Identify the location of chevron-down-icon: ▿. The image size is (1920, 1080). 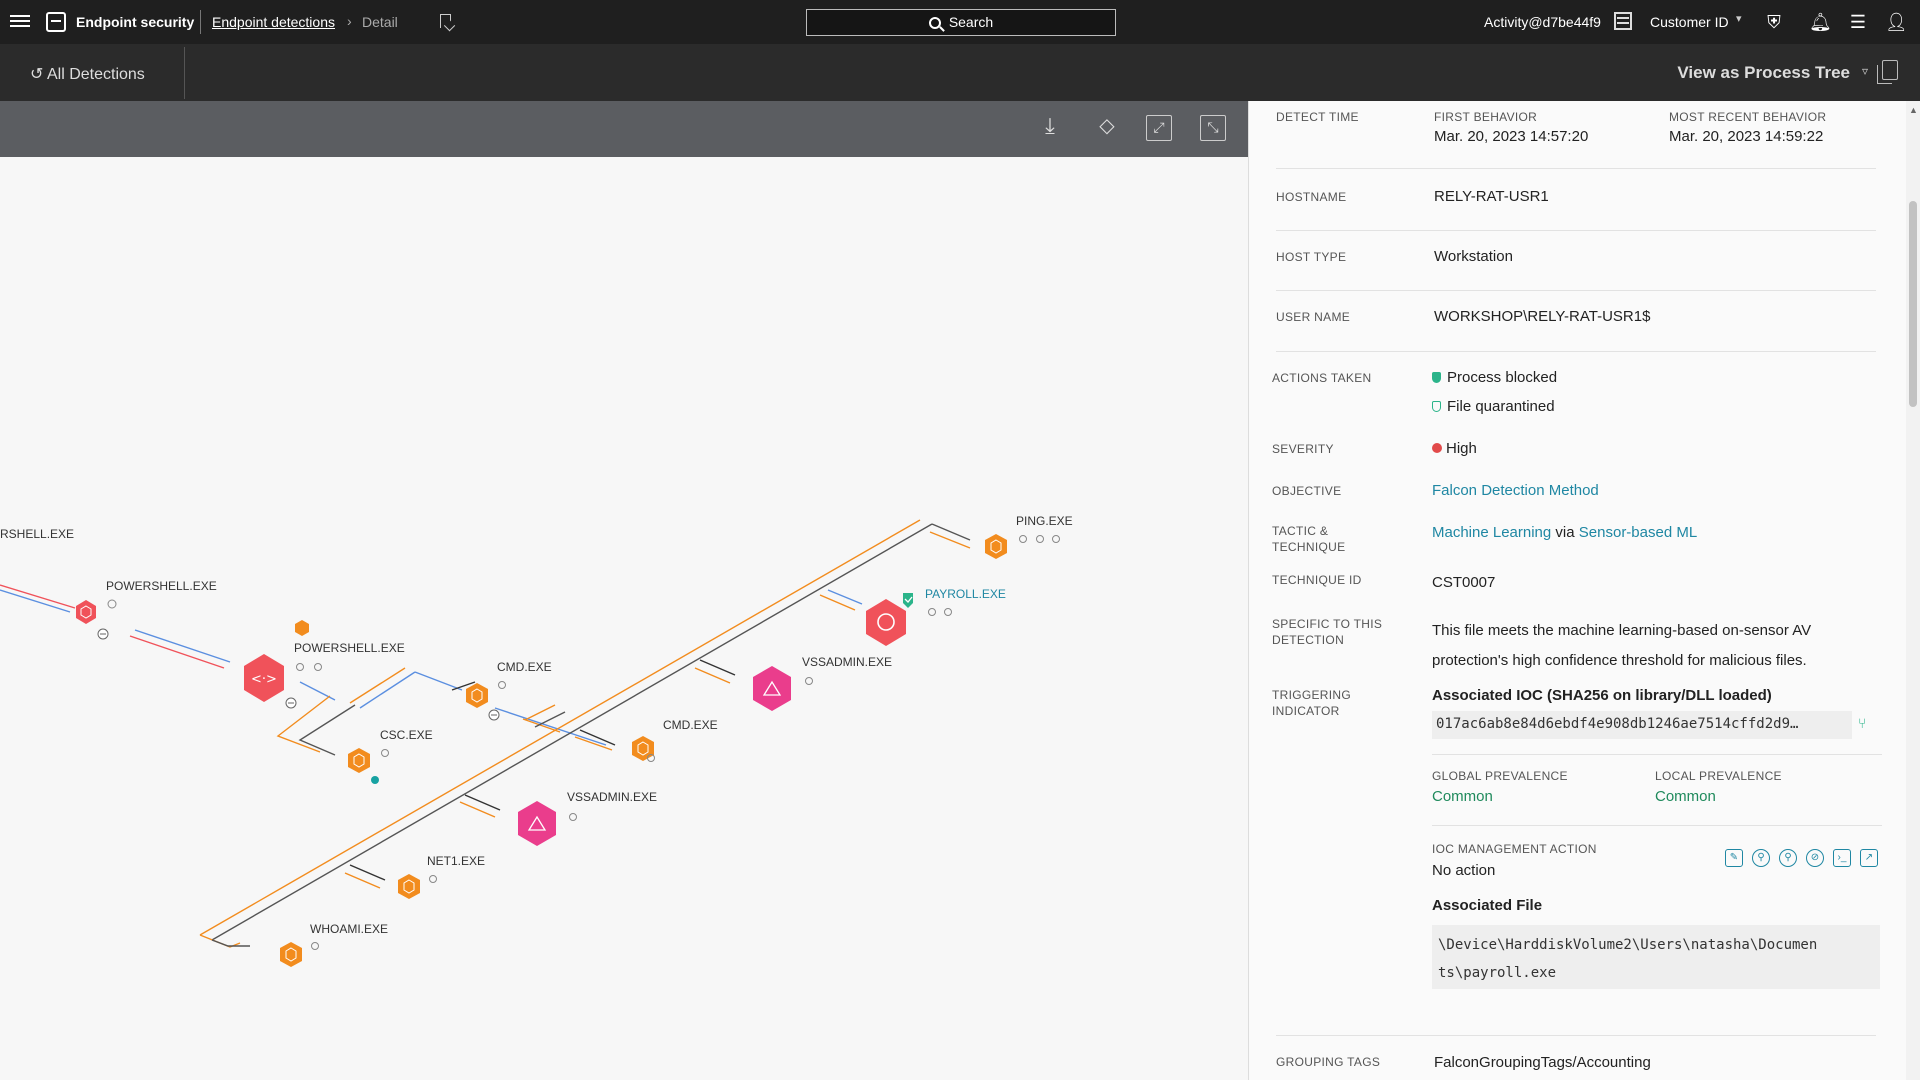
(1865, 71).